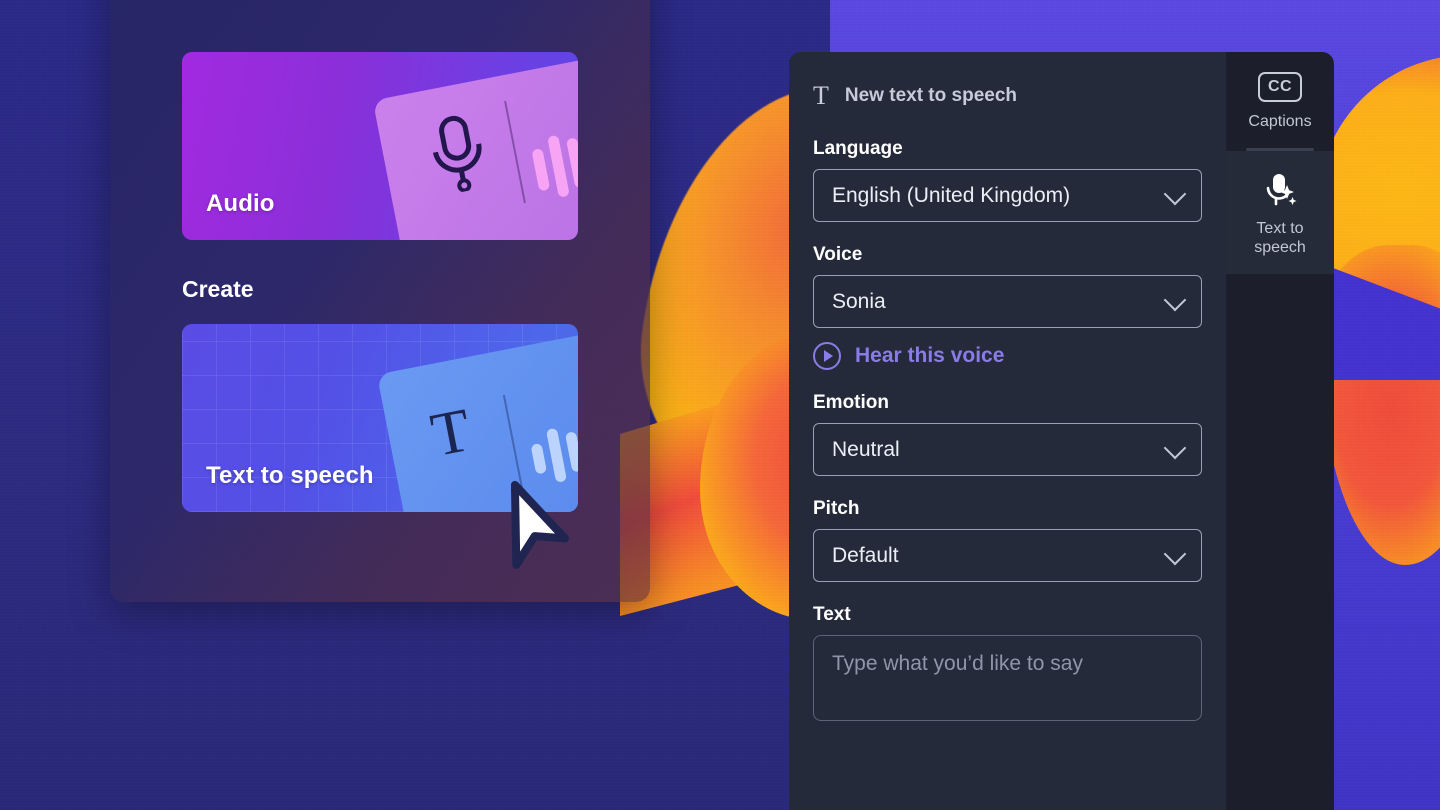 The height and width of the screenshot is (810, 1440). Describe the element at coordinates (1280, 121) in the screenshot. I see `rail-item-captions-label: Captions` at that location.